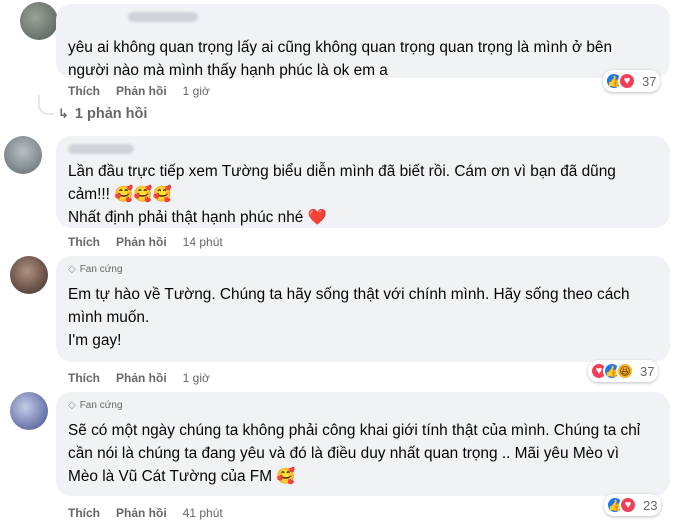 This screenshot has width=680, height=522. I want to click on comment-line: I'm gay!, so click(95, 340).